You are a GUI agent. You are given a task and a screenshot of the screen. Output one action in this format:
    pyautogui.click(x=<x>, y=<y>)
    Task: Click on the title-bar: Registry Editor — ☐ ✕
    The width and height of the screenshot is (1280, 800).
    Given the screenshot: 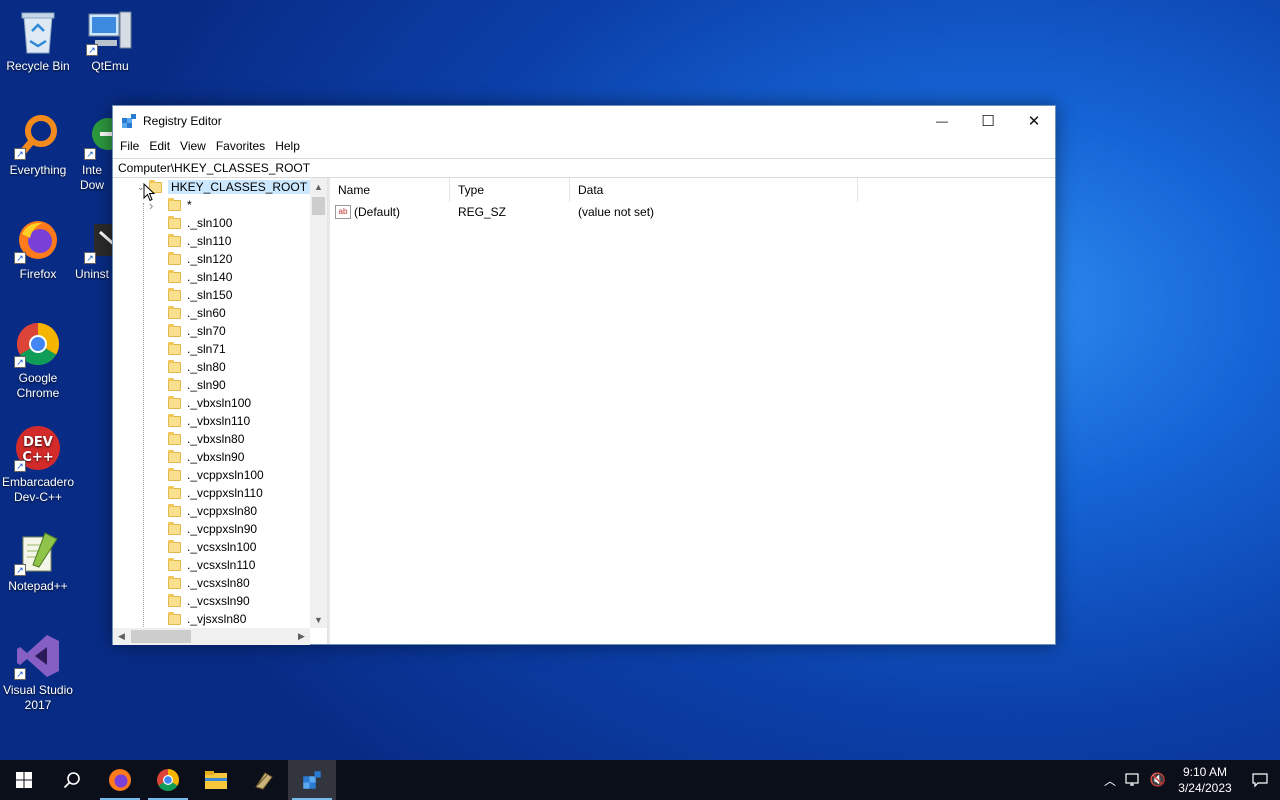 What is the action you would take?
    pyautogui.click(x=584, y=121)
    